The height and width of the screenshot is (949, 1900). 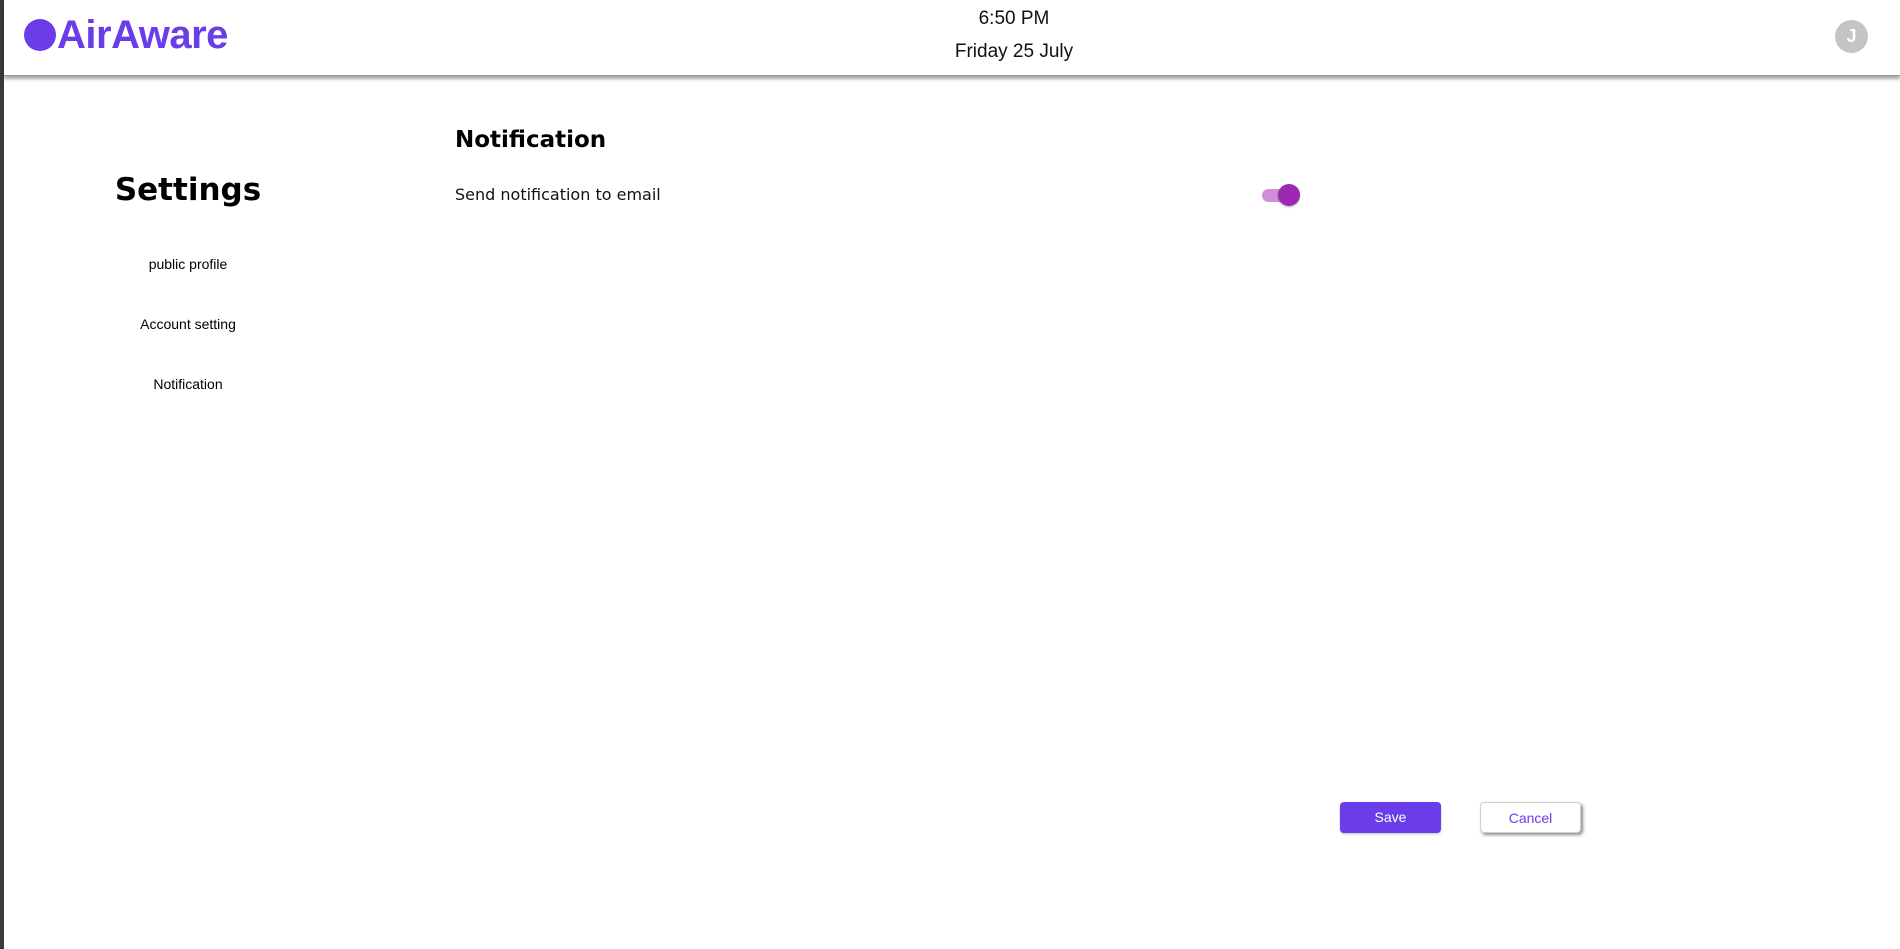 I want to click on current-time: 6:50 PM, so click(x=1014, y=18).